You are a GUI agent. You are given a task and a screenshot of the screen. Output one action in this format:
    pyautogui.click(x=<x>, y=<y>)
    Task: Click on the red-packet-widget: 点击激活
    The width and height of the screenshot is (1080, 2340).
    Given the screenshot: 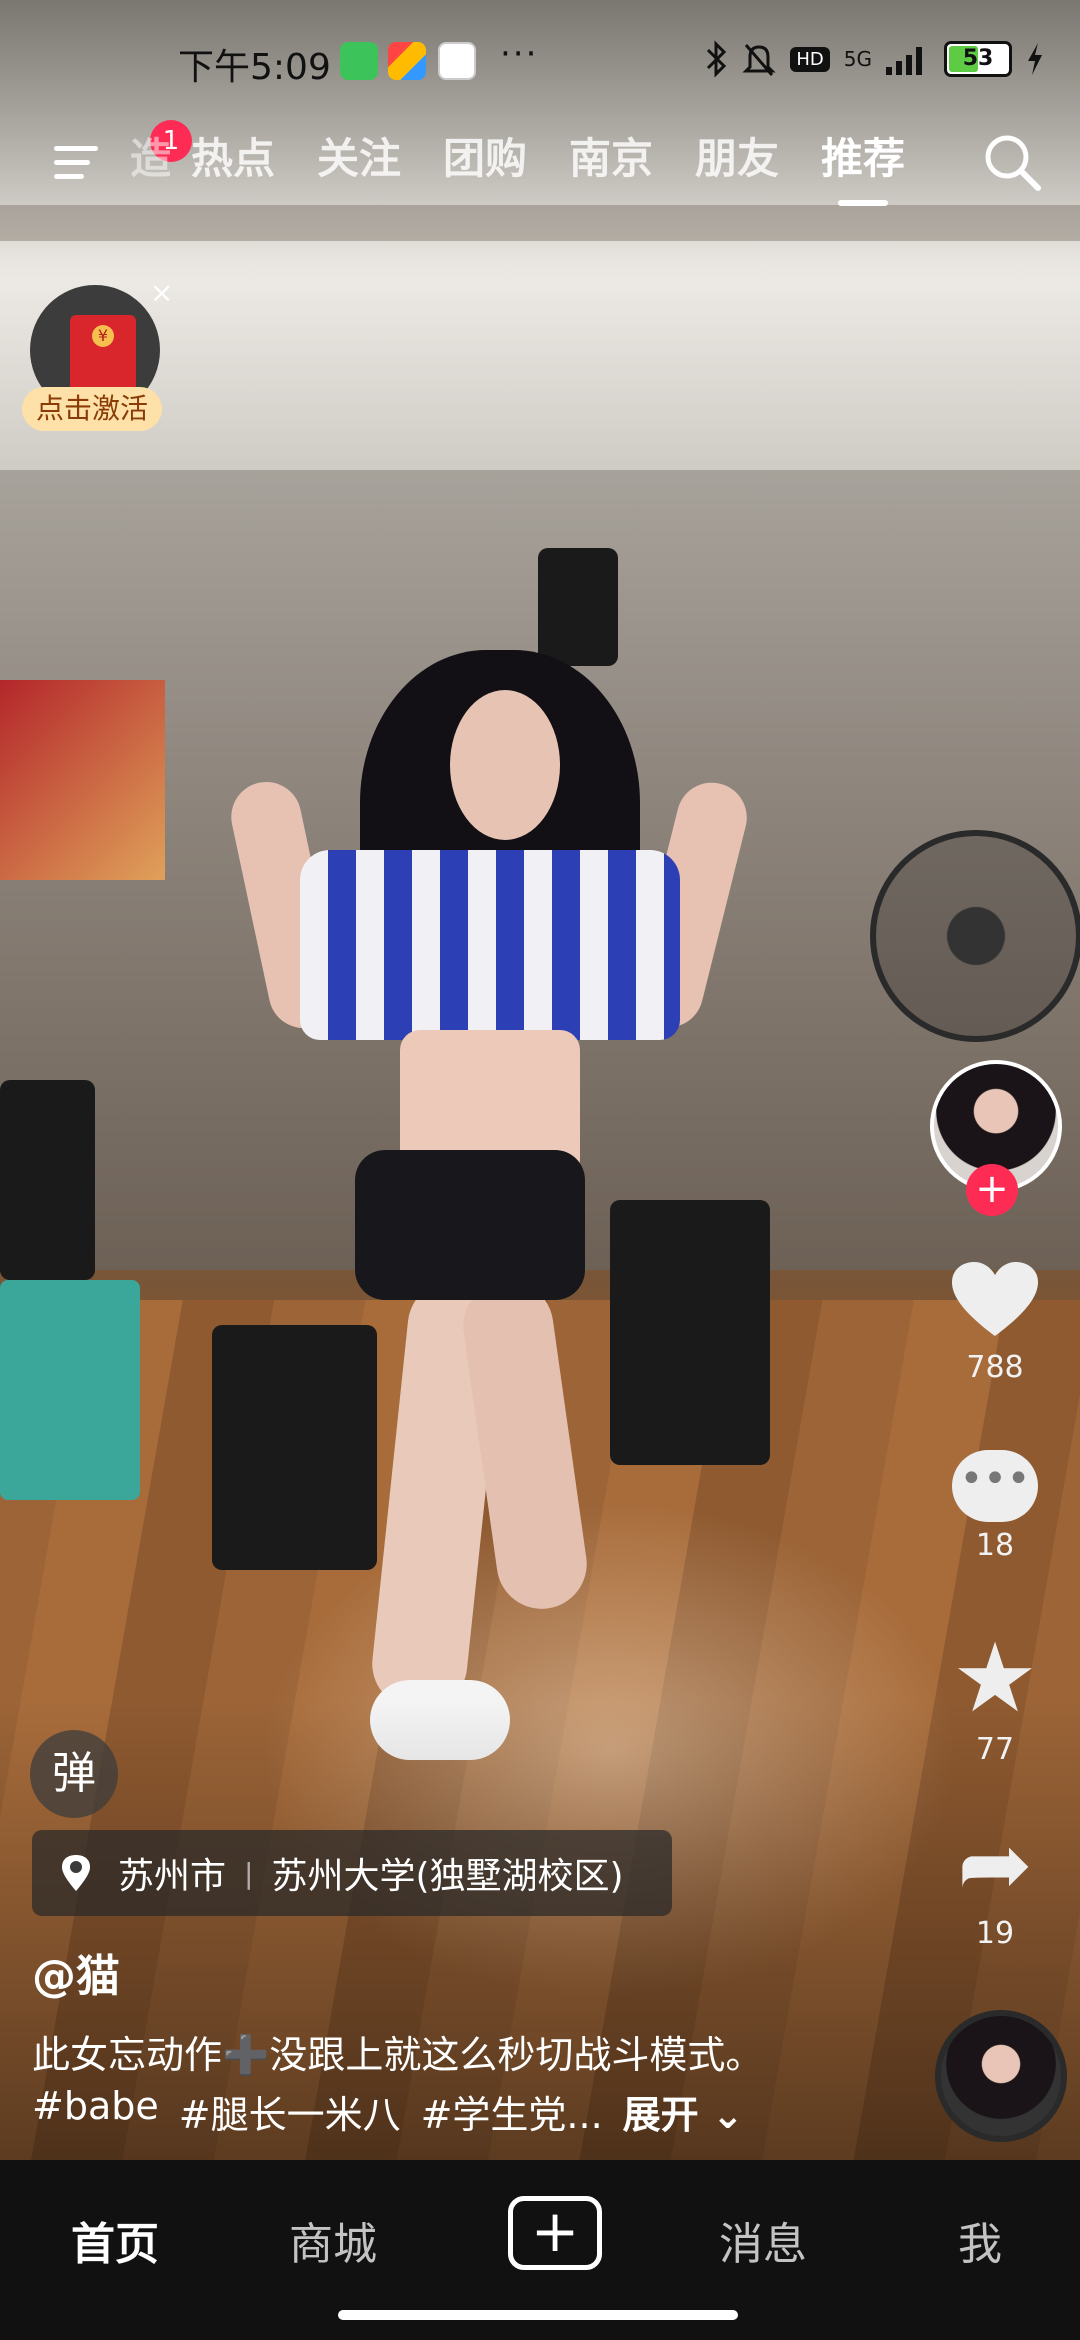 What is the action you would take?
    pyautogui.click(x=97, y=367)
    